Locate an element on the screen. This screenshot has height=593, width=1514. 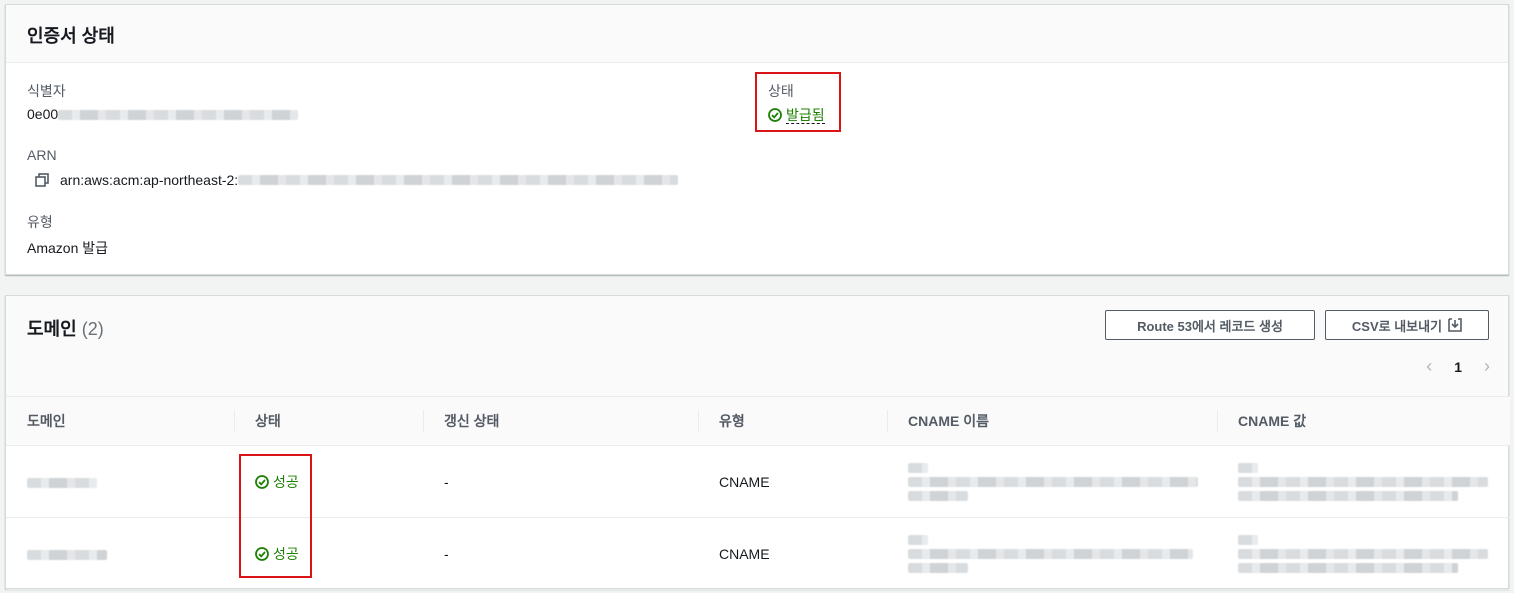
domains-count: (2) is located at coordinates (92, 329).